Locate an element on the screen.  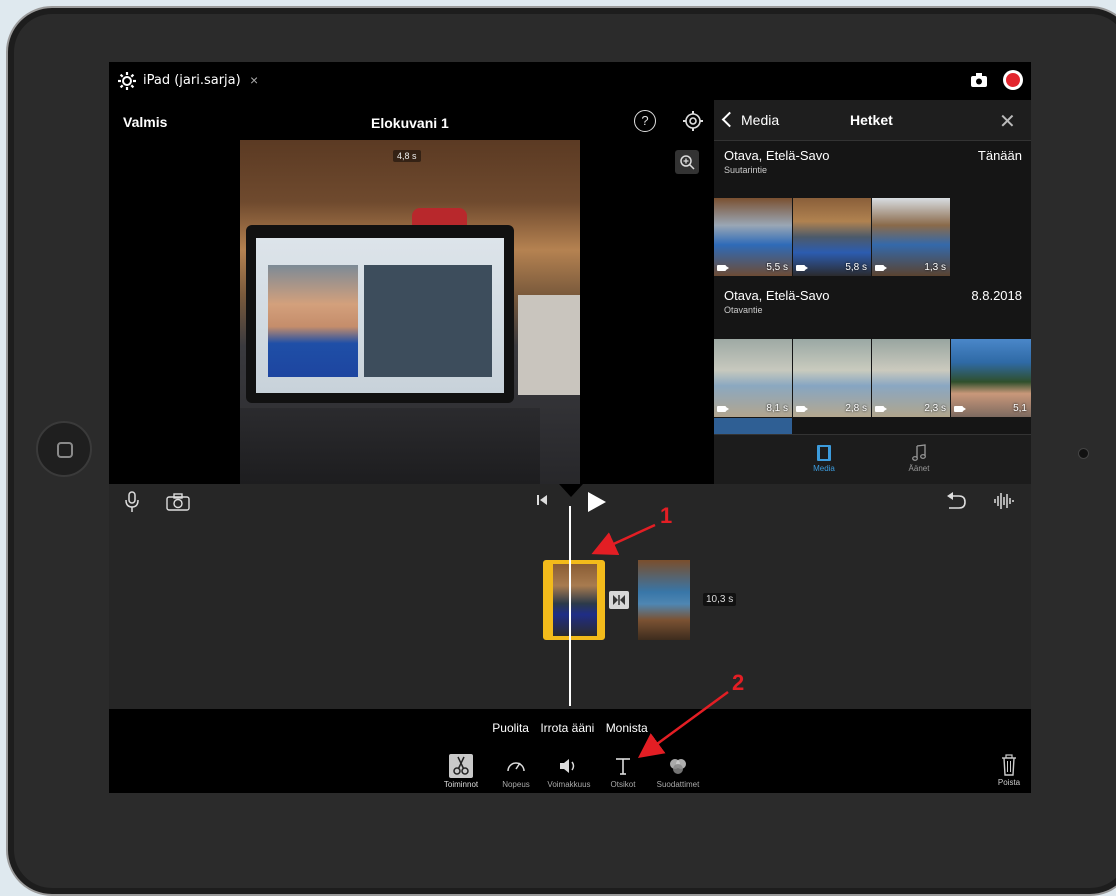
tool-actions: Toiminnot is located at coordinates (461, 771).